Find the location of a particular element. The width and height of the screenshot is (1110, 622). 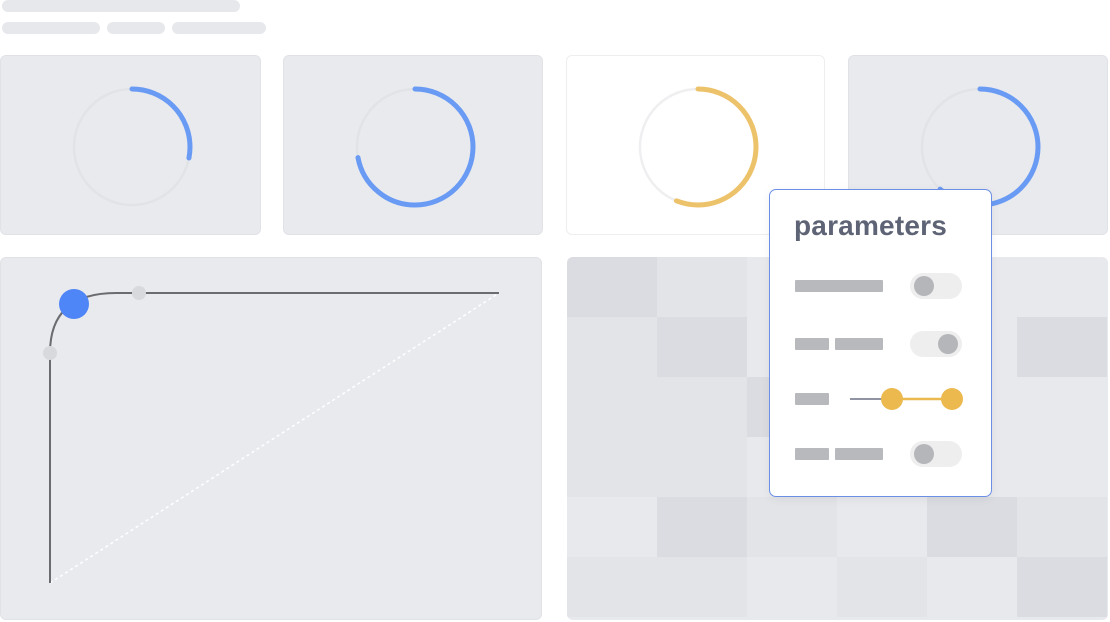

slider-handle-high is located at coordinates (952, 399).